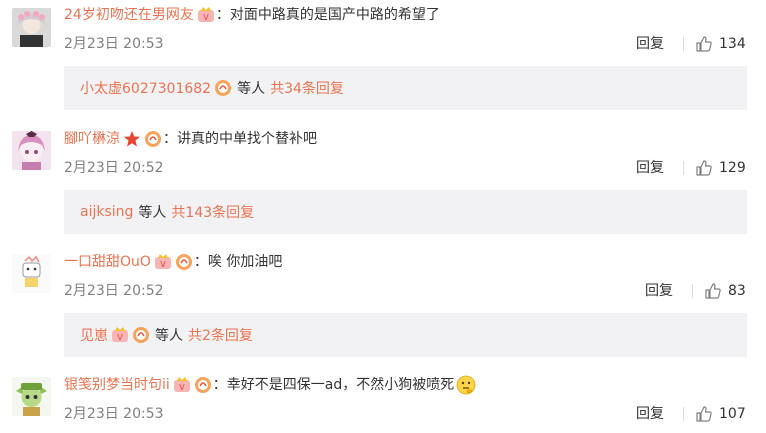 Image resolution: width=766 pixels, height=433 pixels. Describe the element at coordinates (732, 414) in the screenshot. I see `like-count: 107` at that location.